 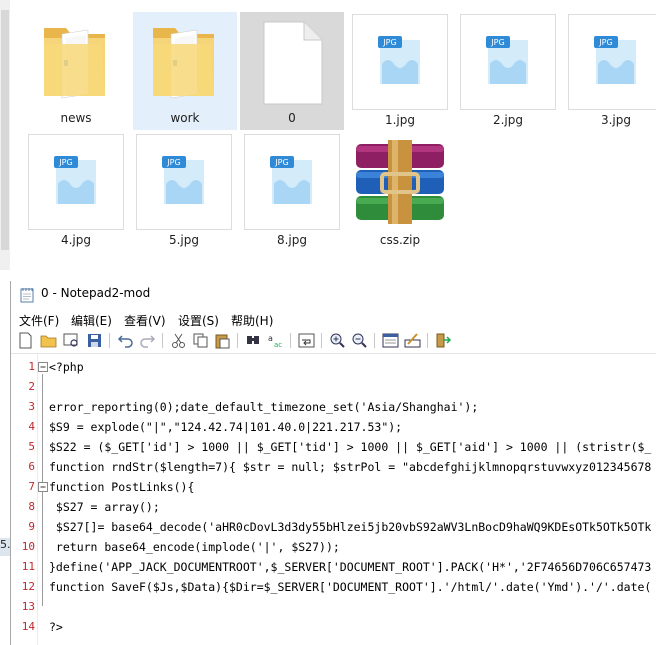 I want to click on item-label: 4.jpg, so click(x=76, y=240).